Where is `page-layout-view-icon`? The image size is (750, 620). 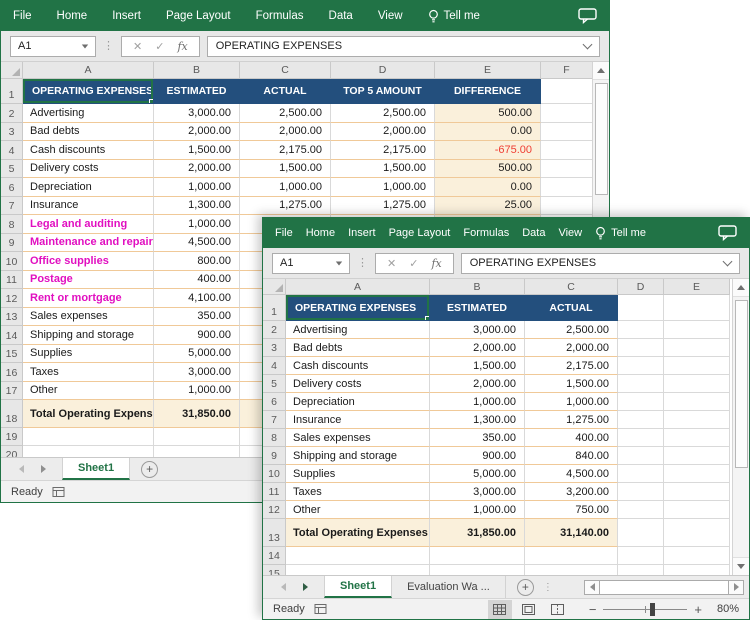
page-layout-view-icon is located at coordinates (529, 609).